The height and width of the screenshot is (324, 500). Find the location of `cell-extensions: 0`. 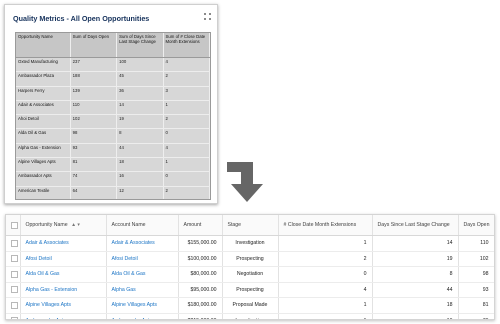

cell-extensions: 0 is located at coordinates (325, 274).